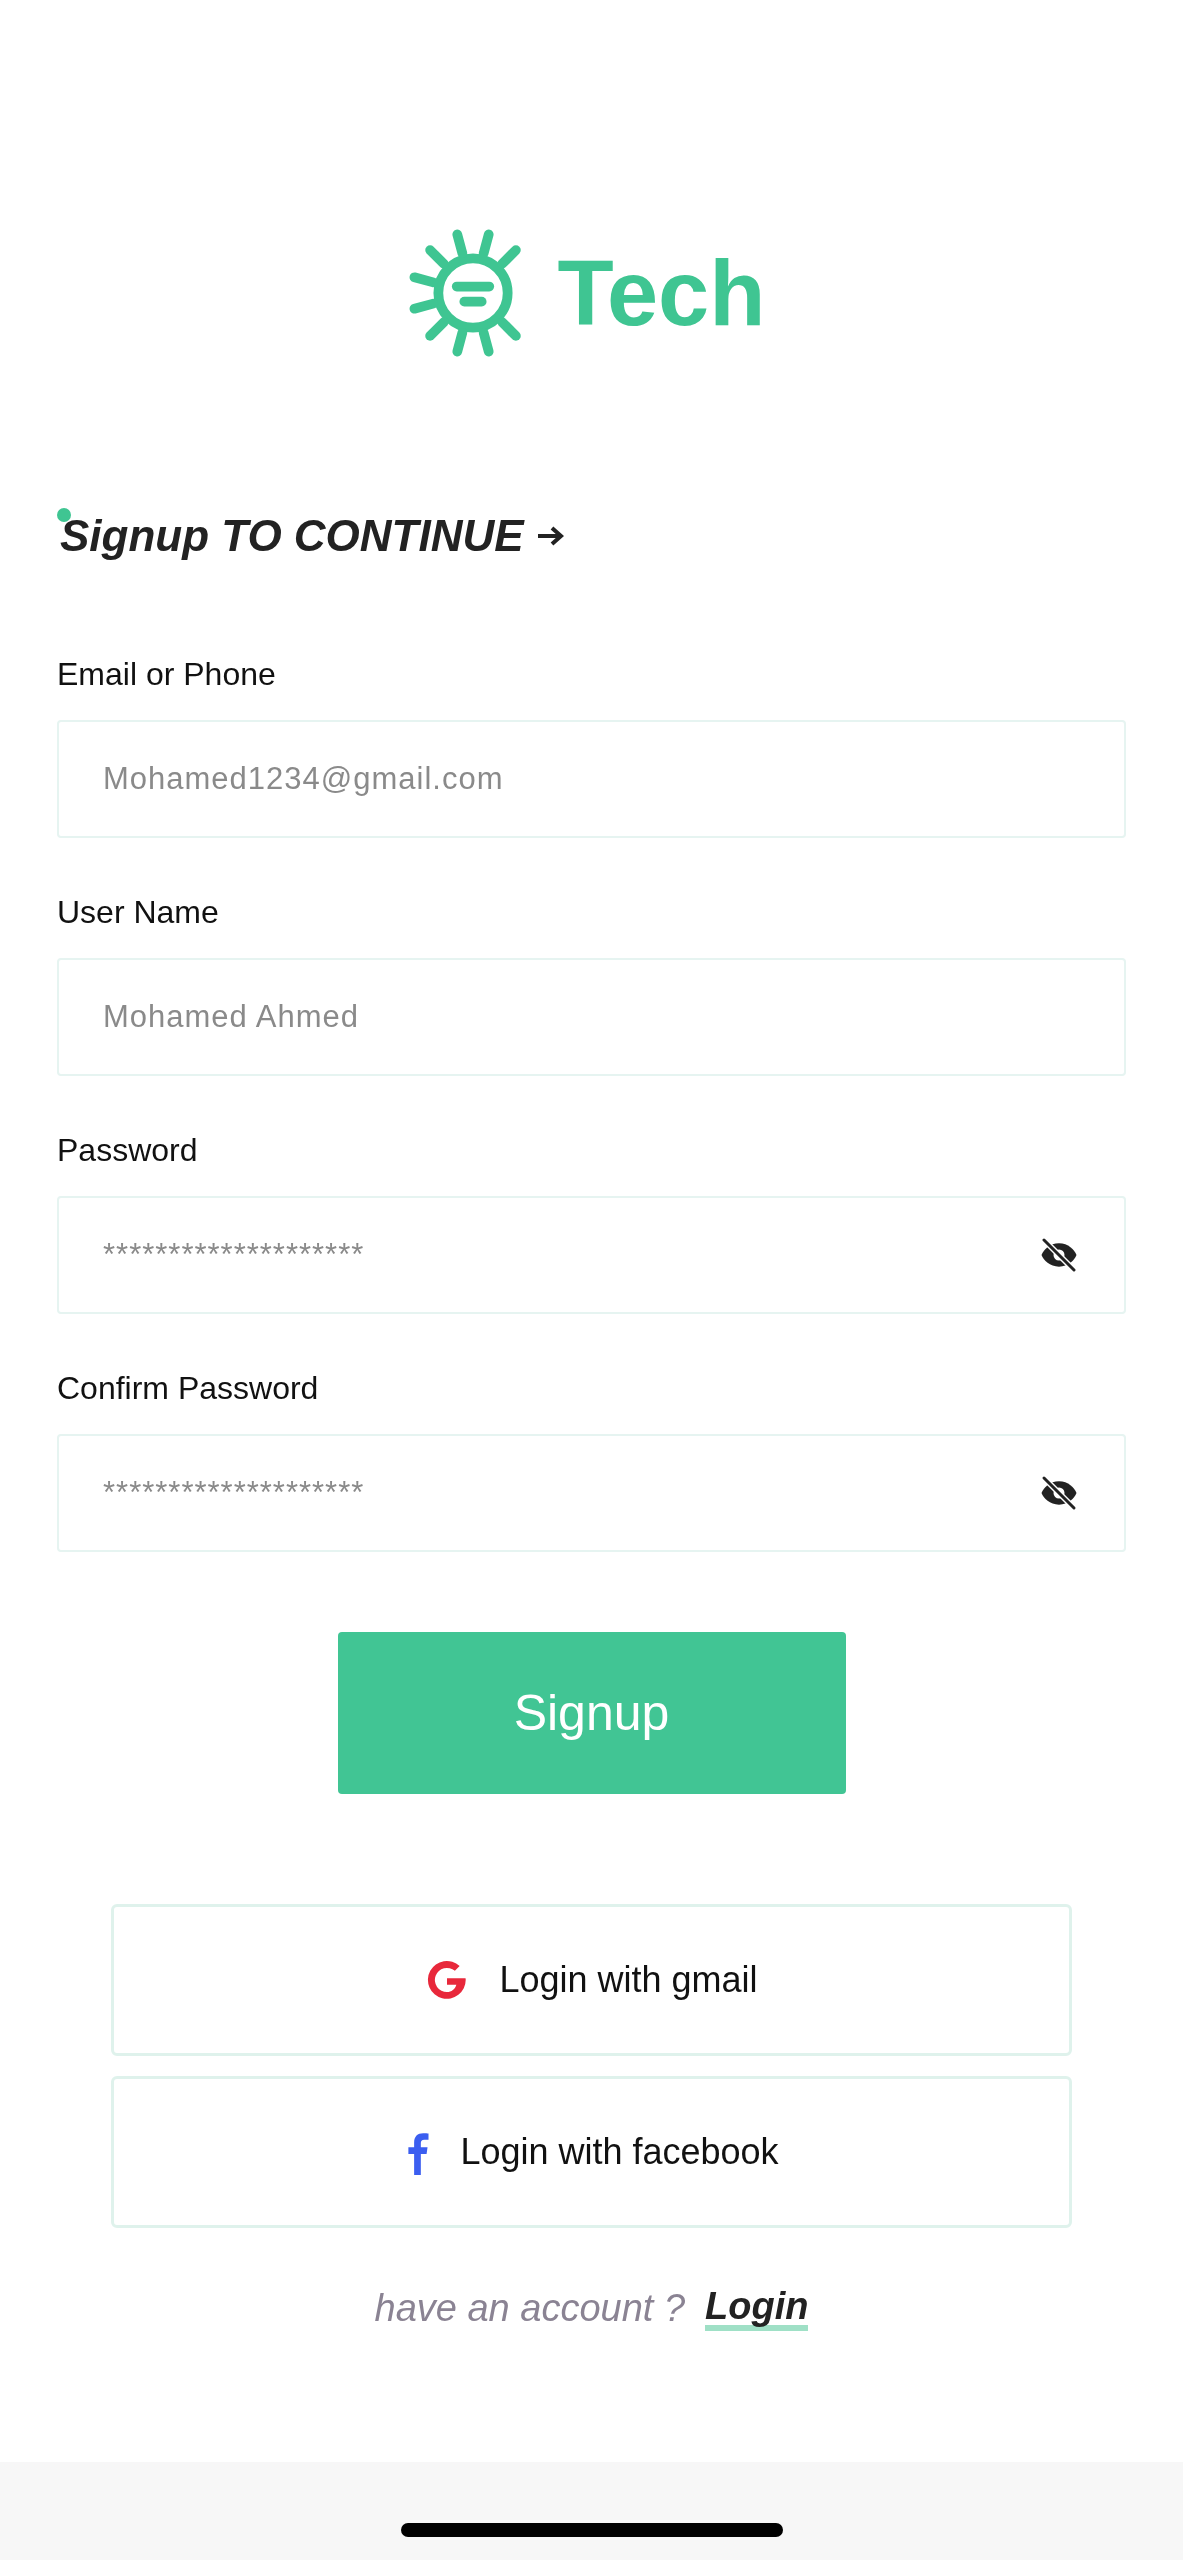  What do you see at coordinates (591, 1017) in the screenshot?
I see `input-field: Mohamed Ahmed` at bounding box center [591, 1017].